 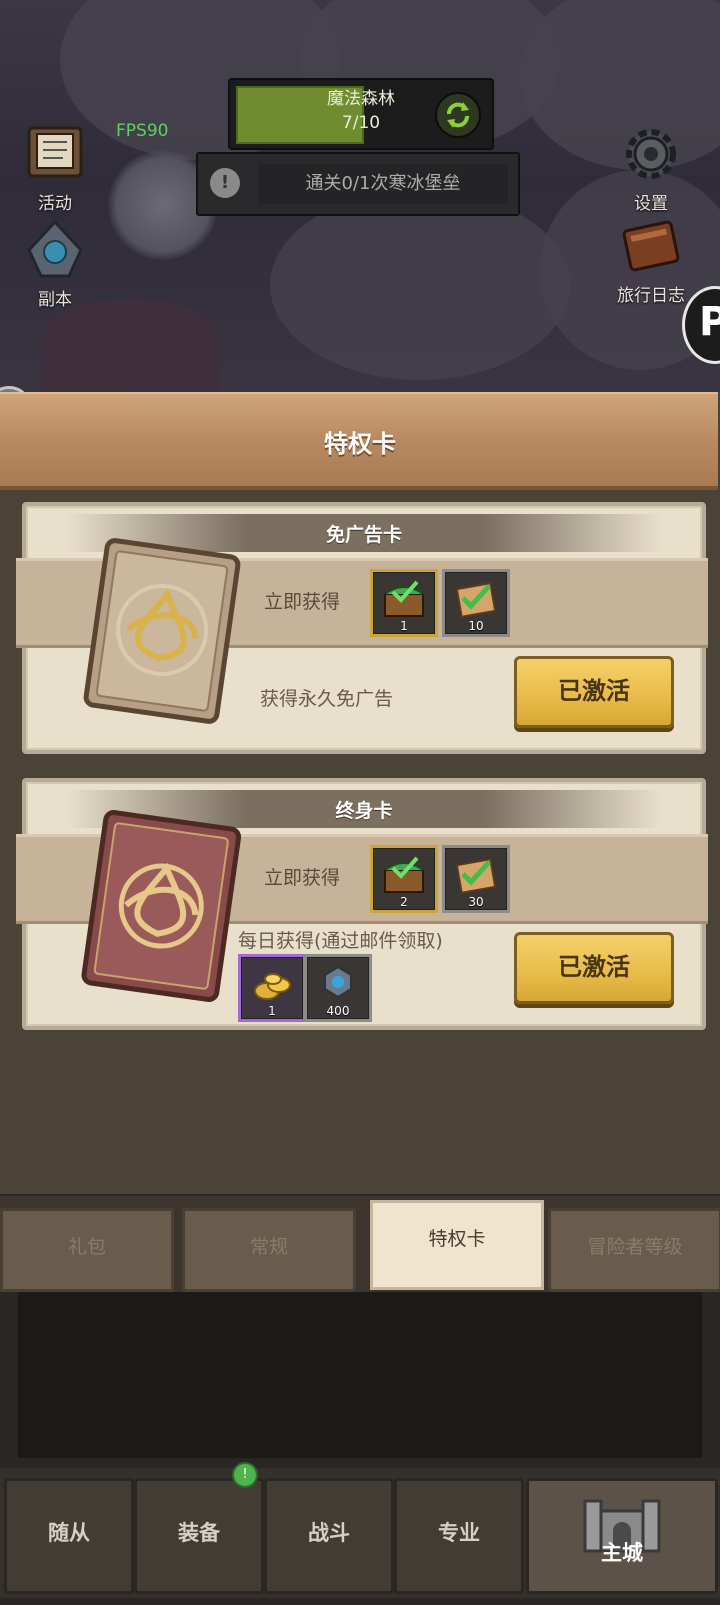 What do you see at coordinates (651, 246) in the screenshot?
I see `book-icon` at bounding box center [651, 246].